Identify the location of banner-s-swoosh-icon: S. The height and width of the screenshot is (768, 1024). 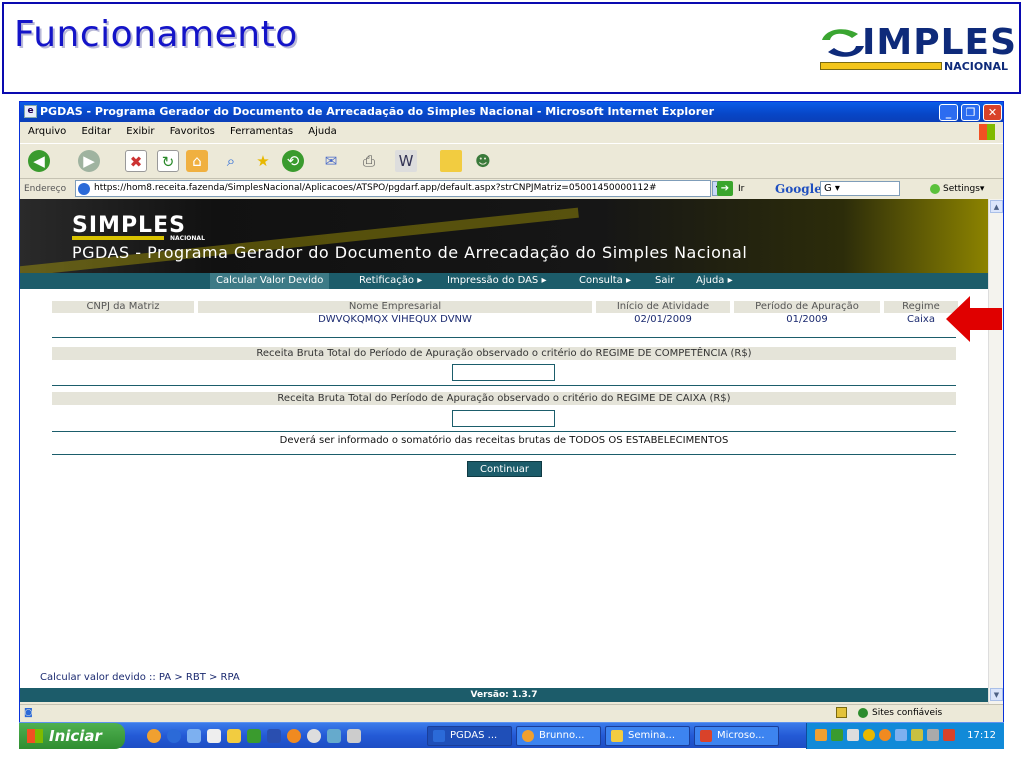
(80, 225).